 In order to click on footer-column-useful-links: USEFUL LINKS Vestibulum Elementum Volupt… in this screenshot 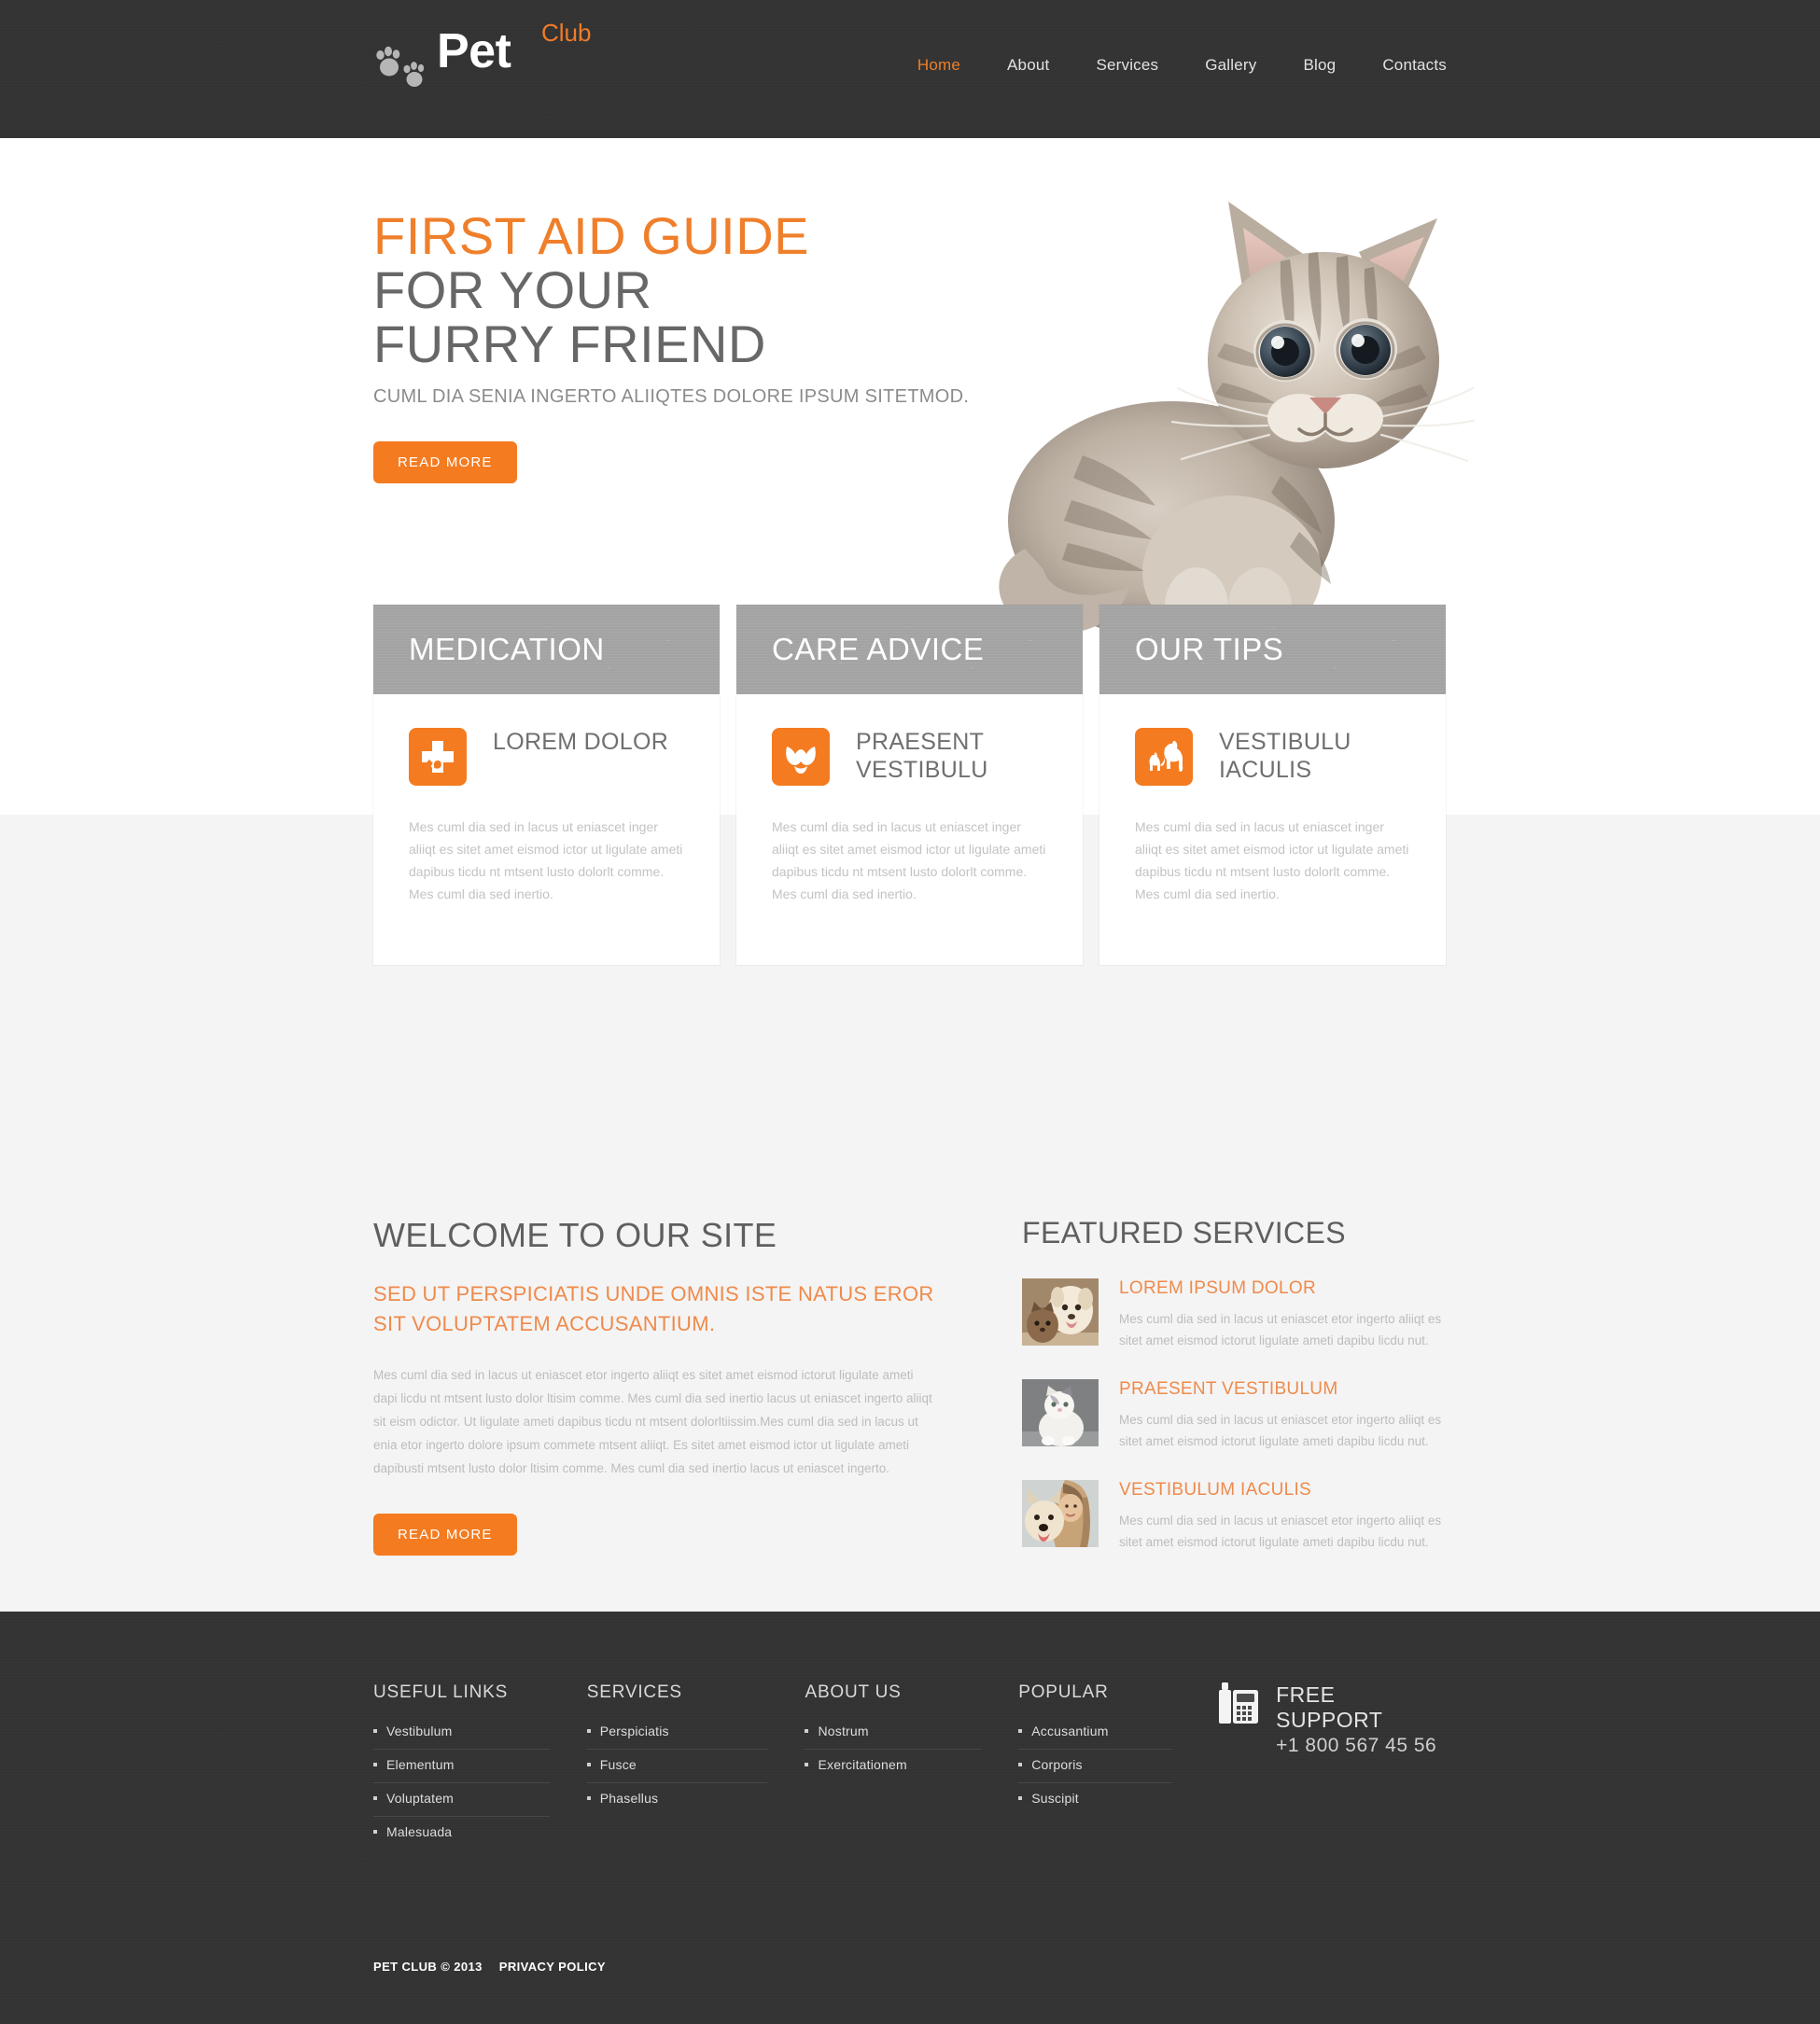, I will do `click(461, 1769)`.